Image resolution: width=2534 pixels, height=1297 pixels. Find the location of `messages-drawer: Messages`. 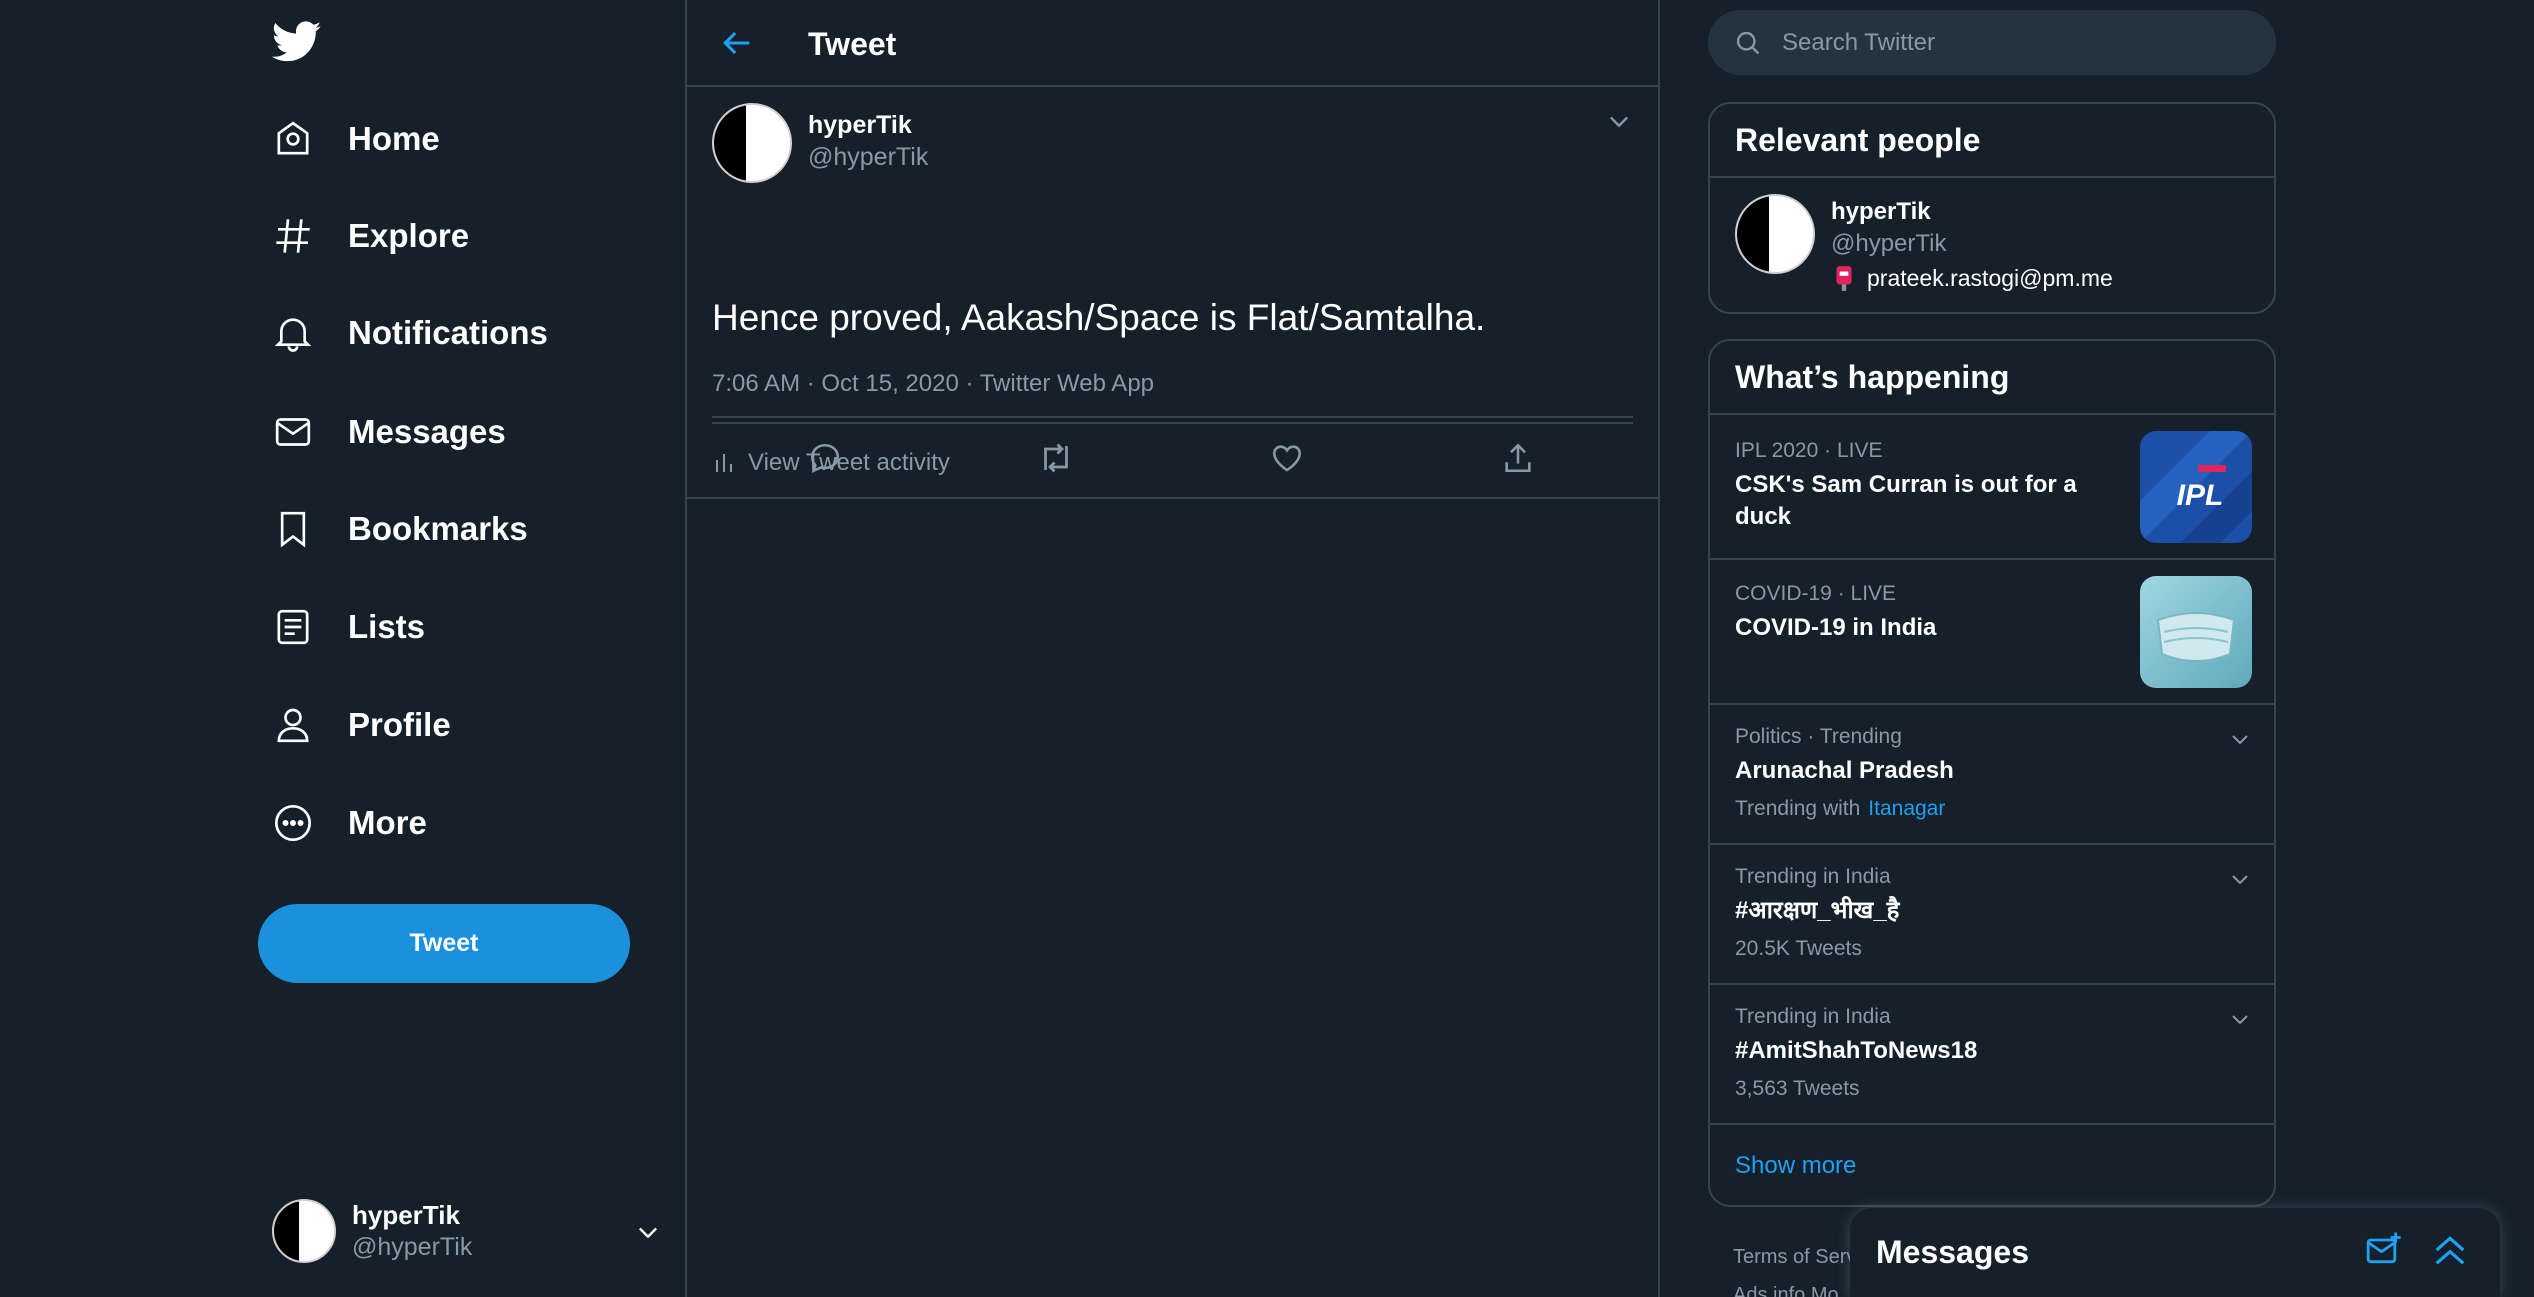

messages-drawer: Messages is located at coordinates (2175, 1252).